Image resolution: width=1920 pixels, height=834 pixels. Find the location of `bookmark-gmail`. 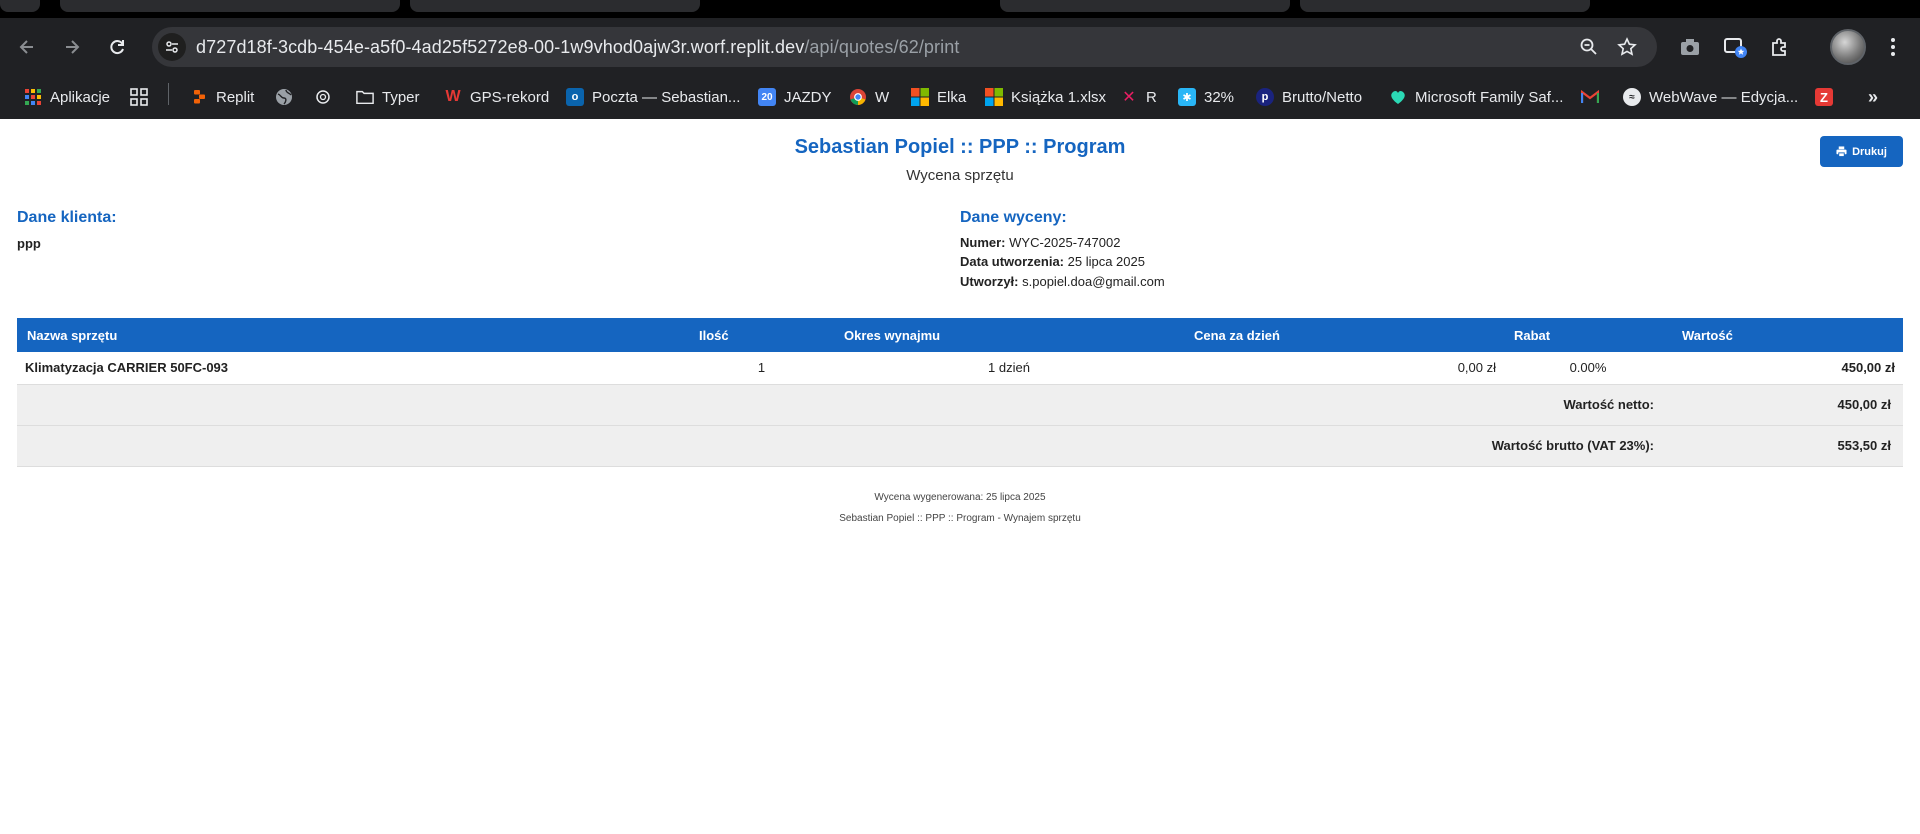

bookmark-gmail is located at coordinates (1590, 97).